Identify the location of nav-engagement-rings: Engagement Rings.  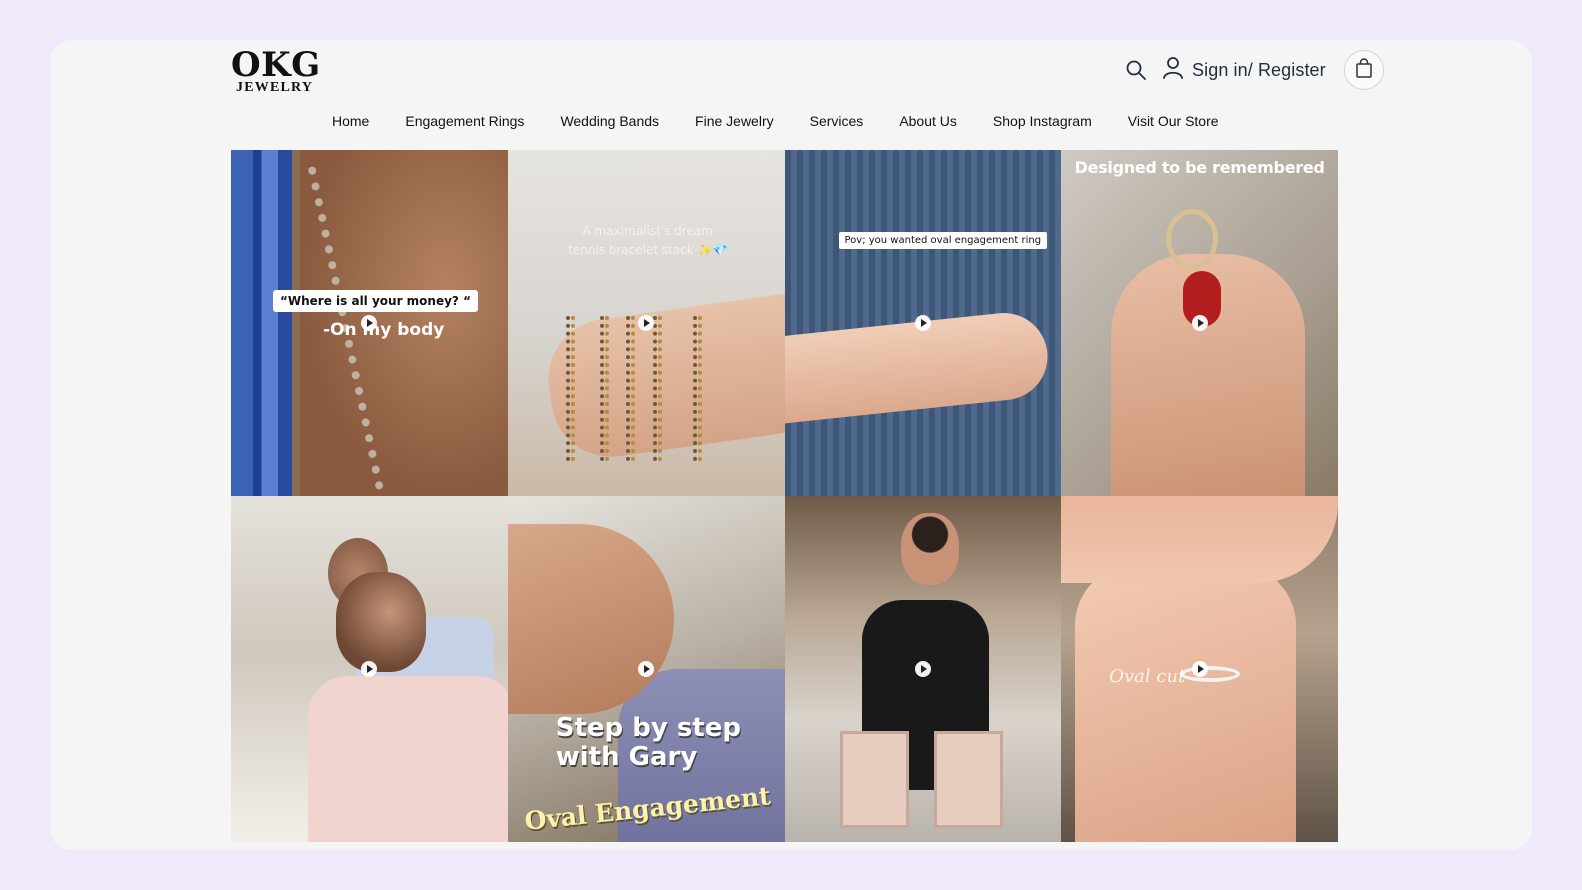
(464, 121).